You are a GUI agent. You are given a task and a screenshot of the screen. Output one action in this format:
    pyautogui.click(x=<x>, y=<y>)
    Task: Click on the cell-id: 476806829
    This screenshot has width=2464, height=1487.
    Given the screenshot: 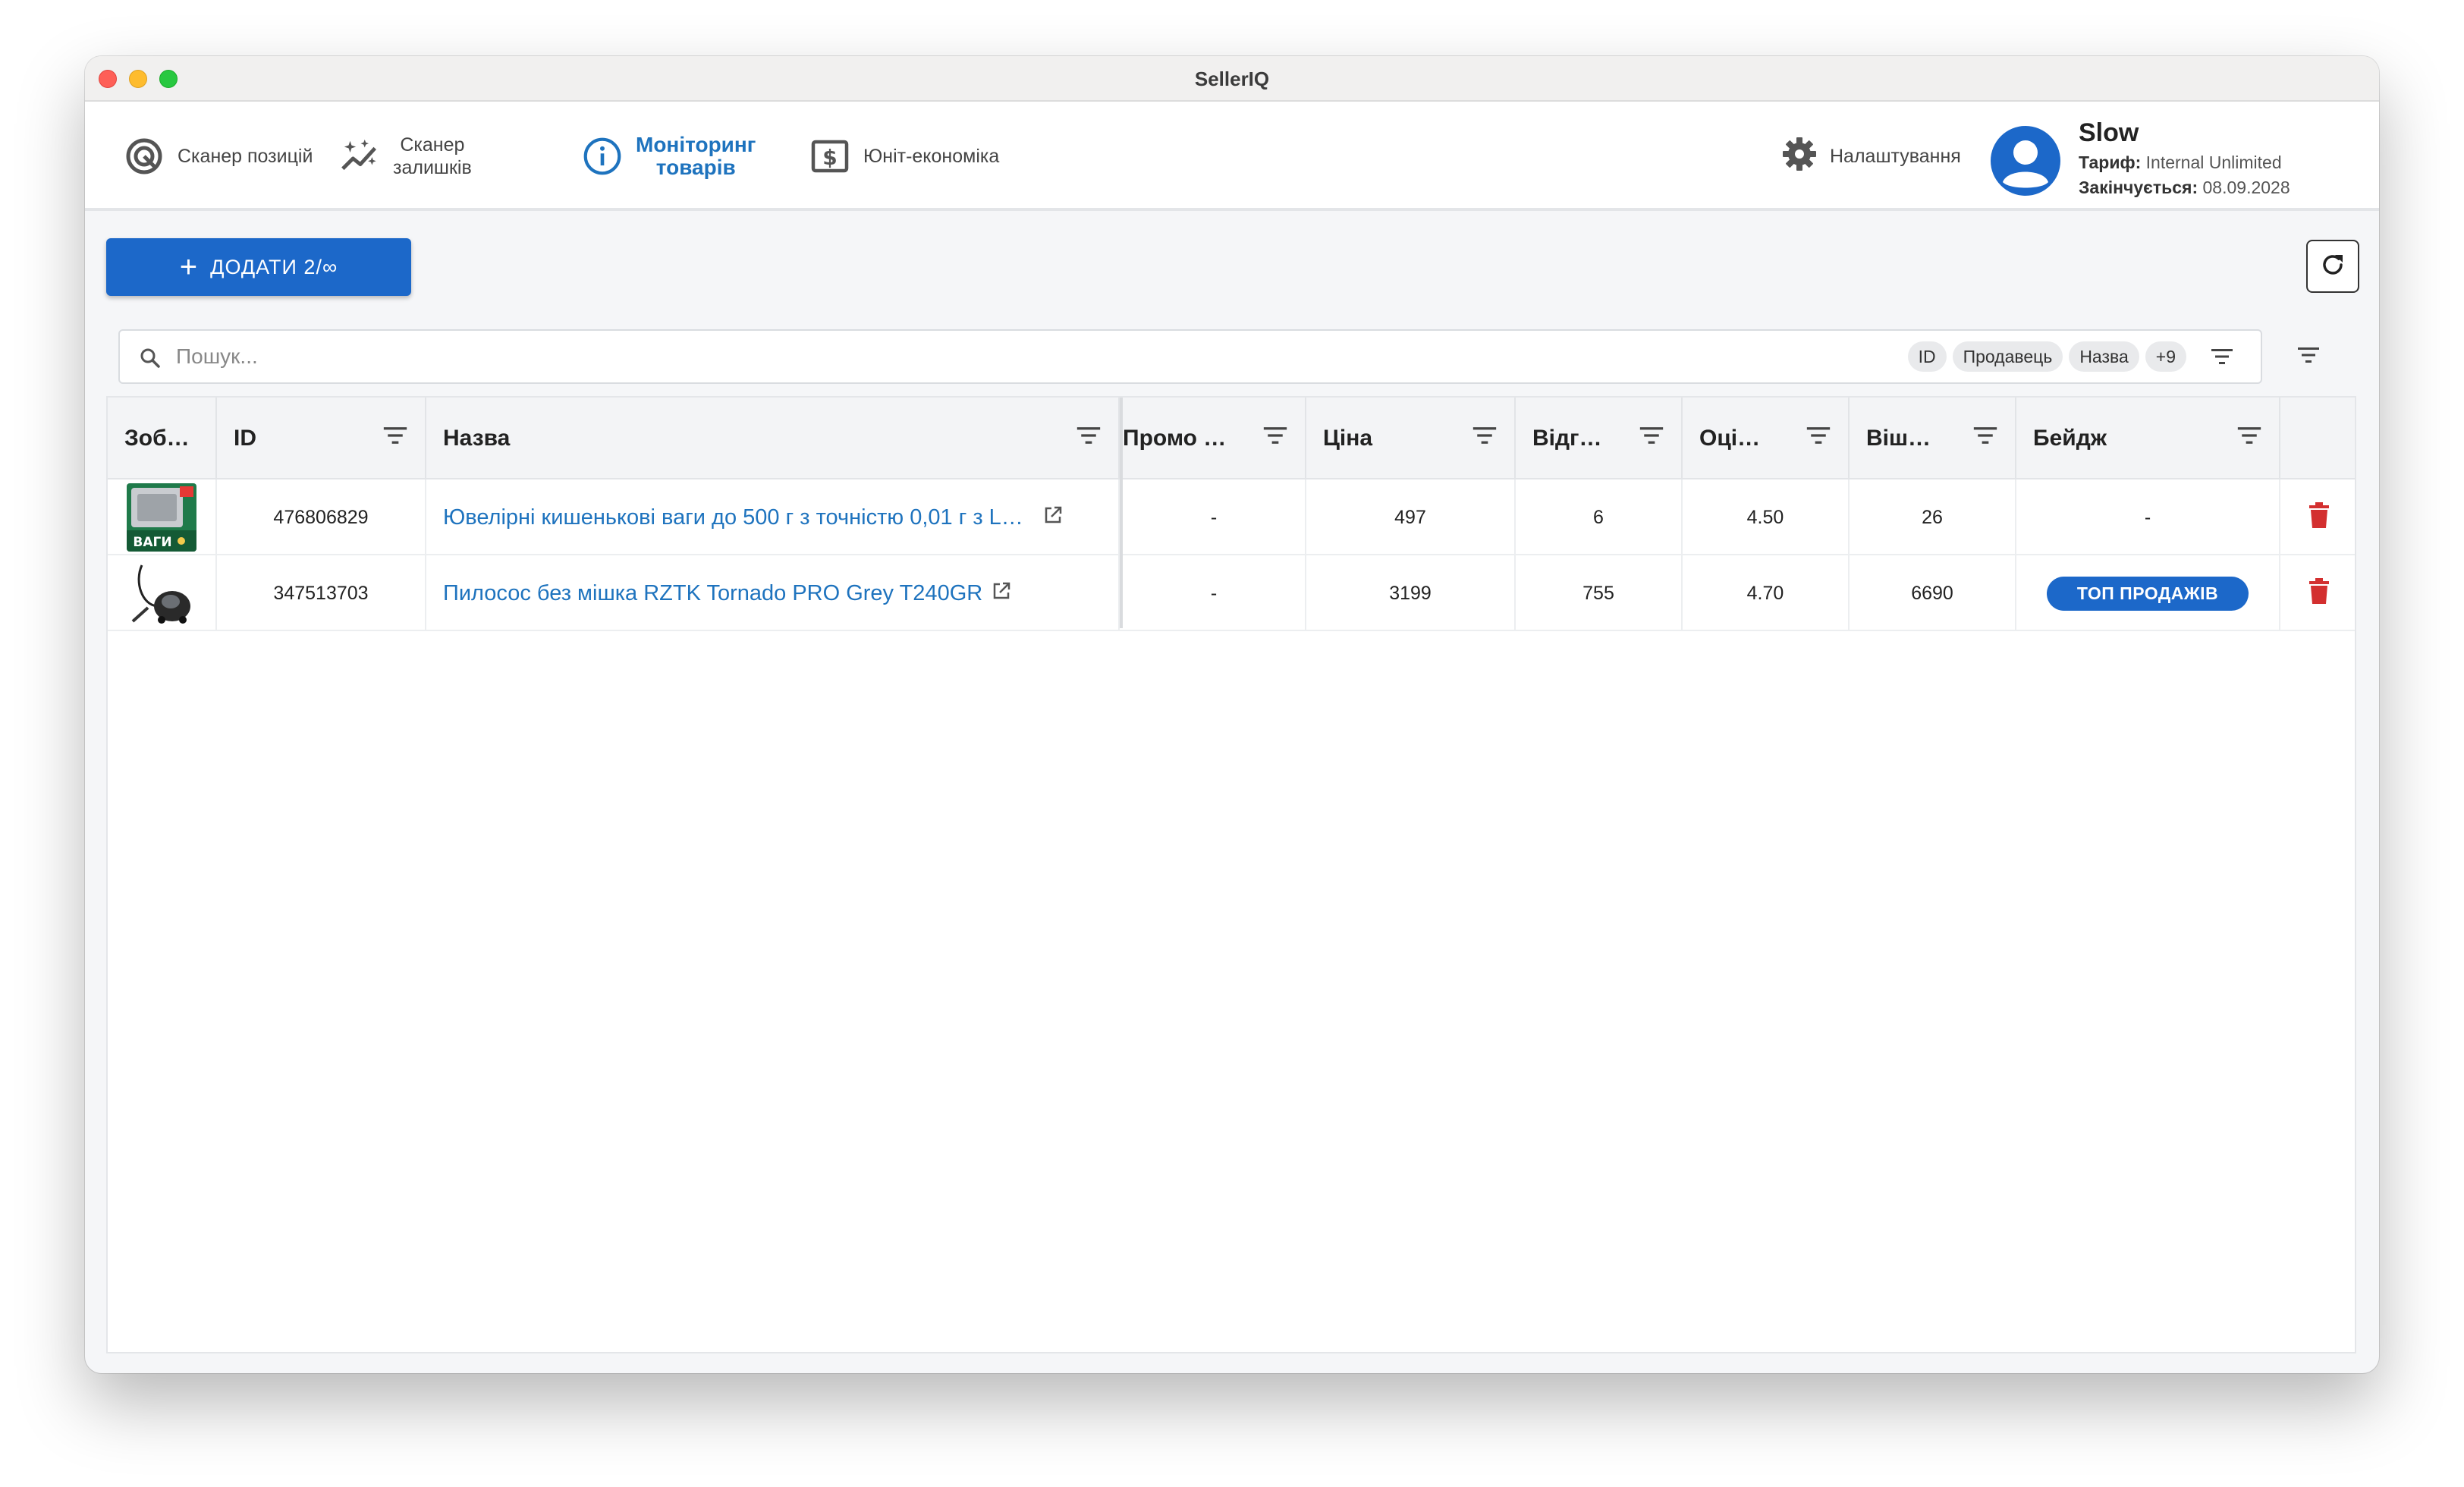 What is the action you would take?
    pyautogui.click(x=321, y=517)
    